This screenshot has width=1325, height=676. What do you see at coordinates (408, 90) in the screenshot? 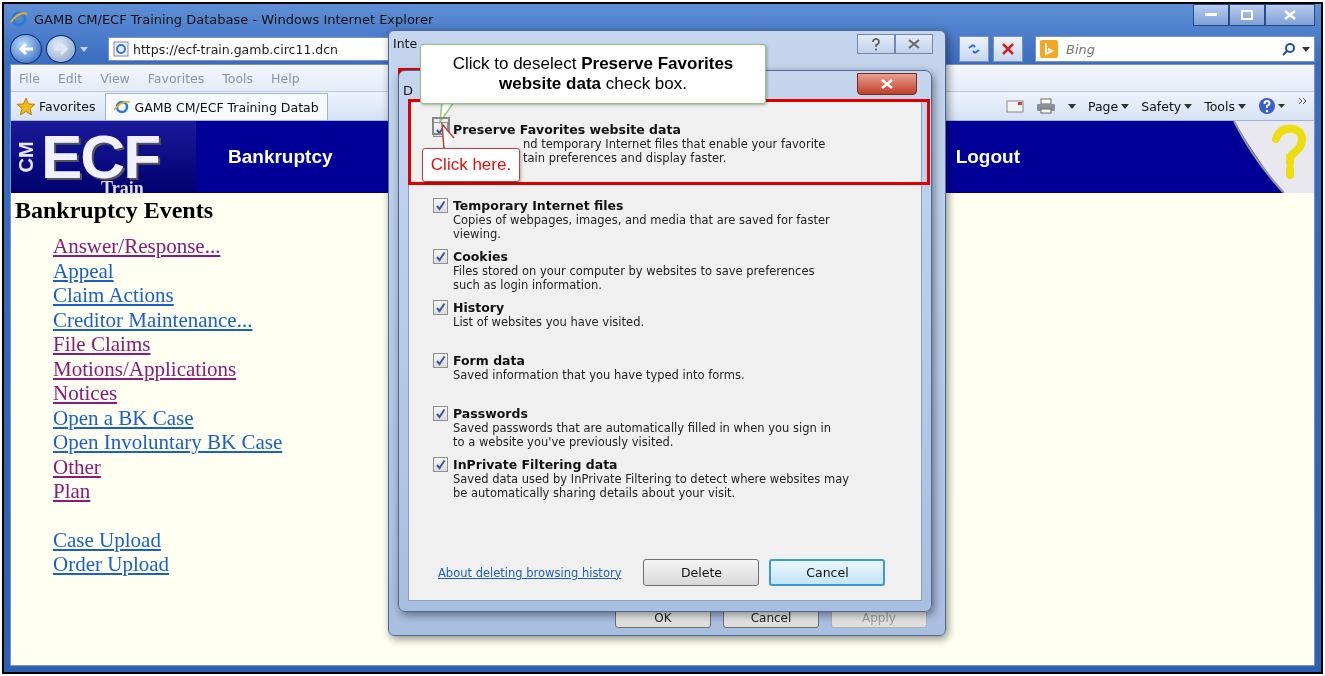
I see `dialog-title: D` at bounding box center [408, 90].